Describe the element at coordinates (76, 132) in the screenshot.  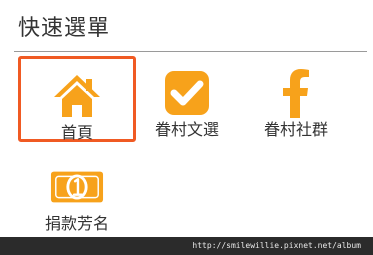
I see `menu-item-label: 首頁` at that location.